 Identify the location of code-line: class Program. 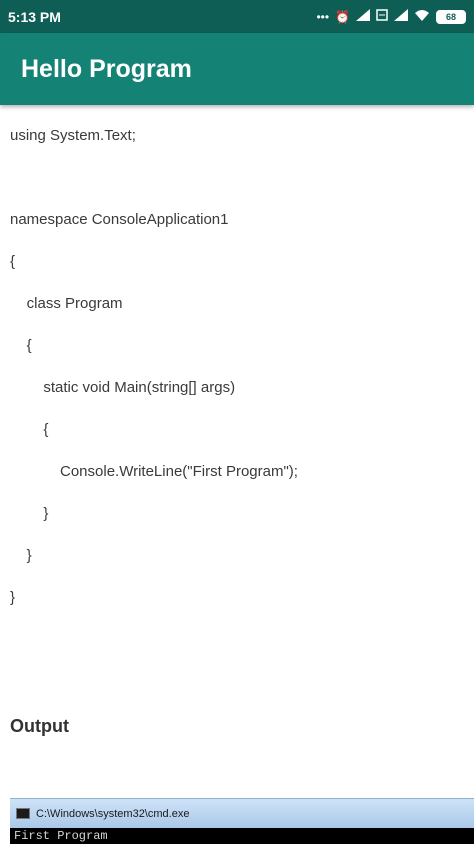
(66, 303).